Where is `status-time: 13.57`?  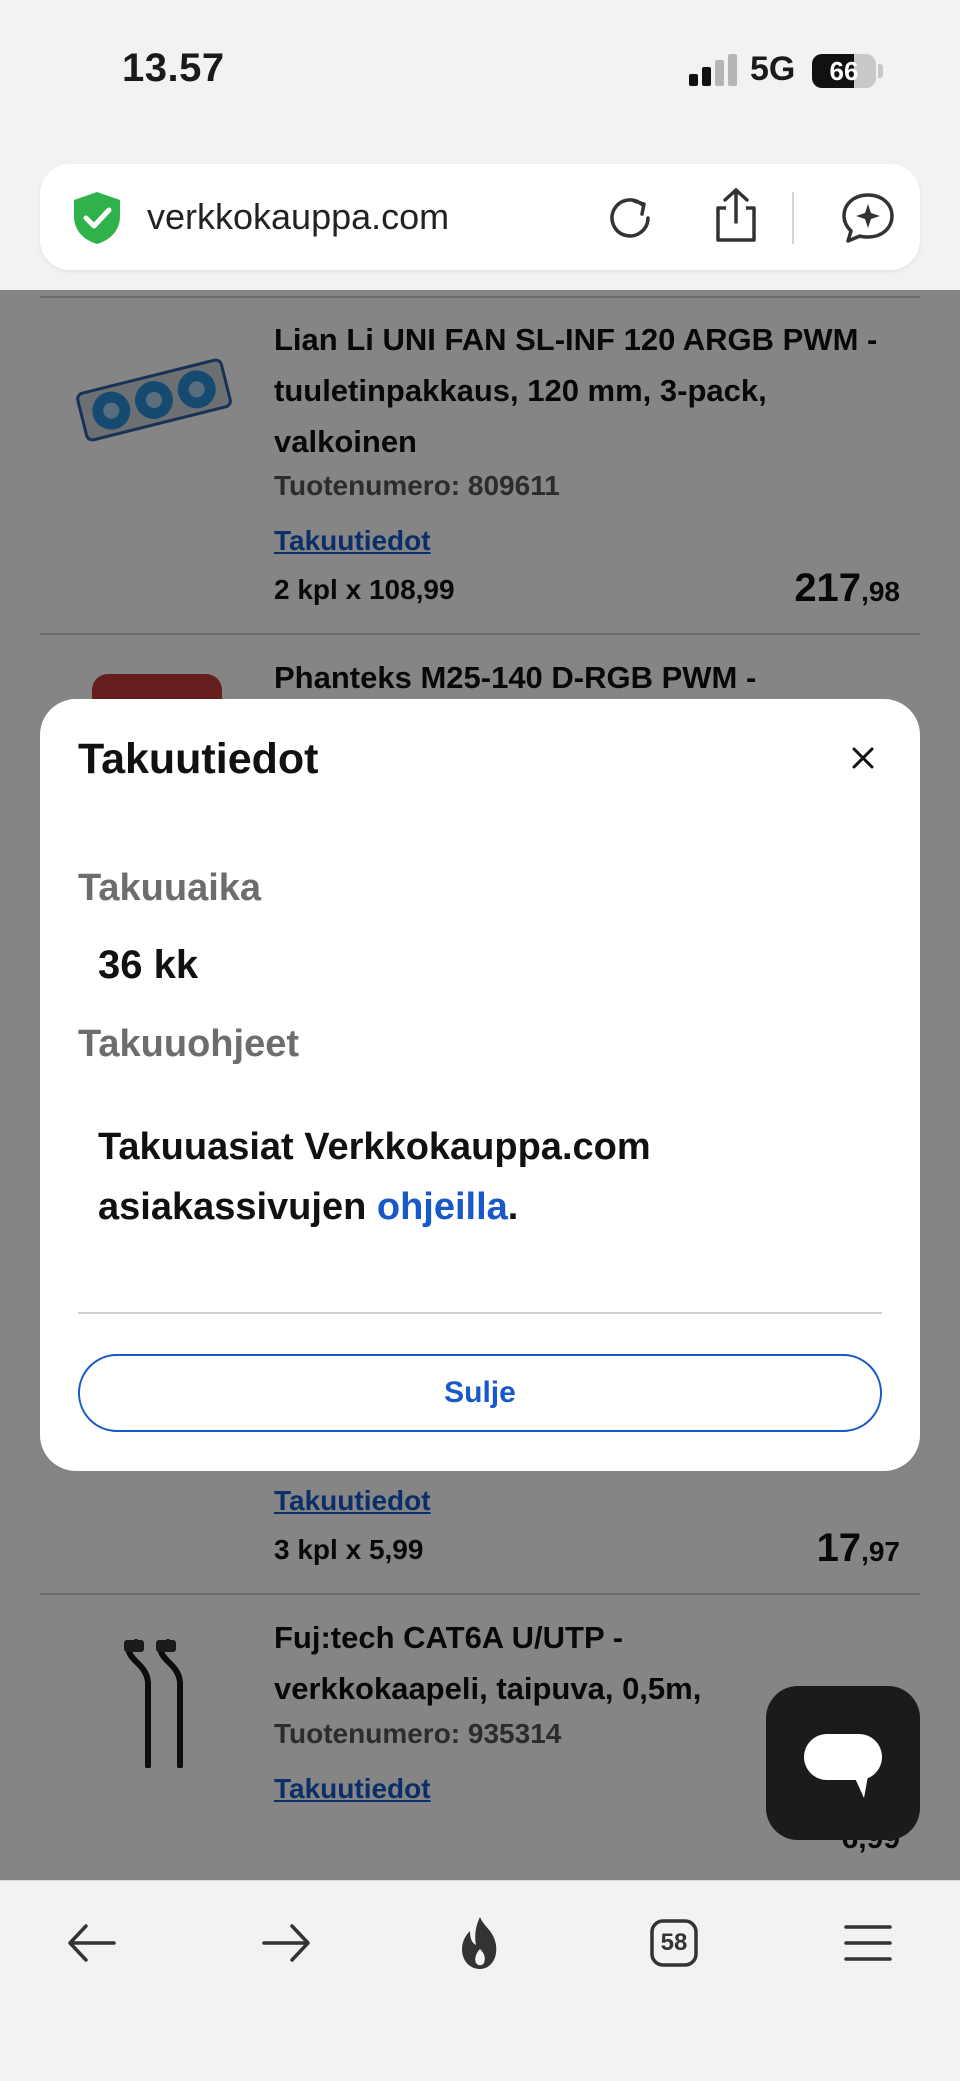
status-time: 13.57 is located at coordinates (173, 68).